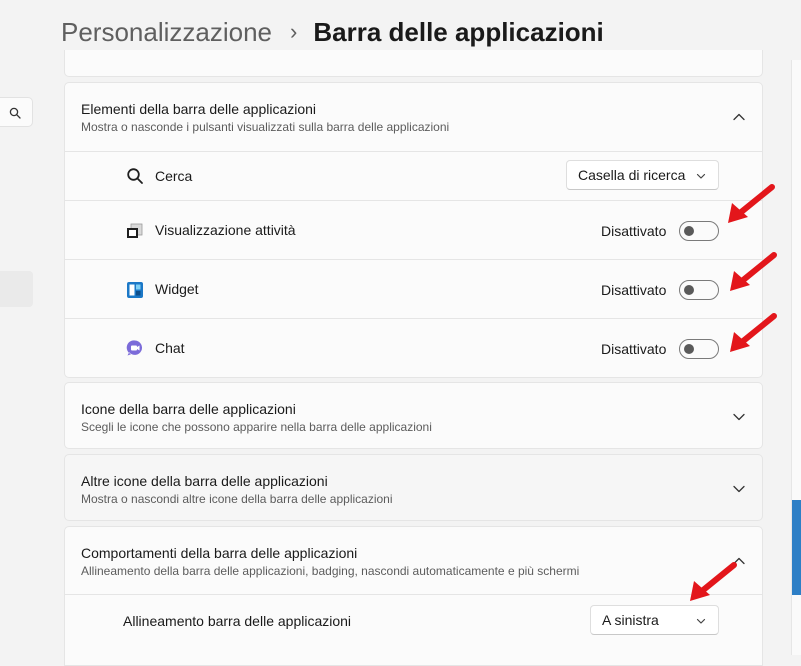 Image resolution: width=801 pixels, height=666 pixels. Describe the element at coordinates (199, 109) in the screenshot. I see `section-title: Elementi della barra delle applicazioni` at that location.